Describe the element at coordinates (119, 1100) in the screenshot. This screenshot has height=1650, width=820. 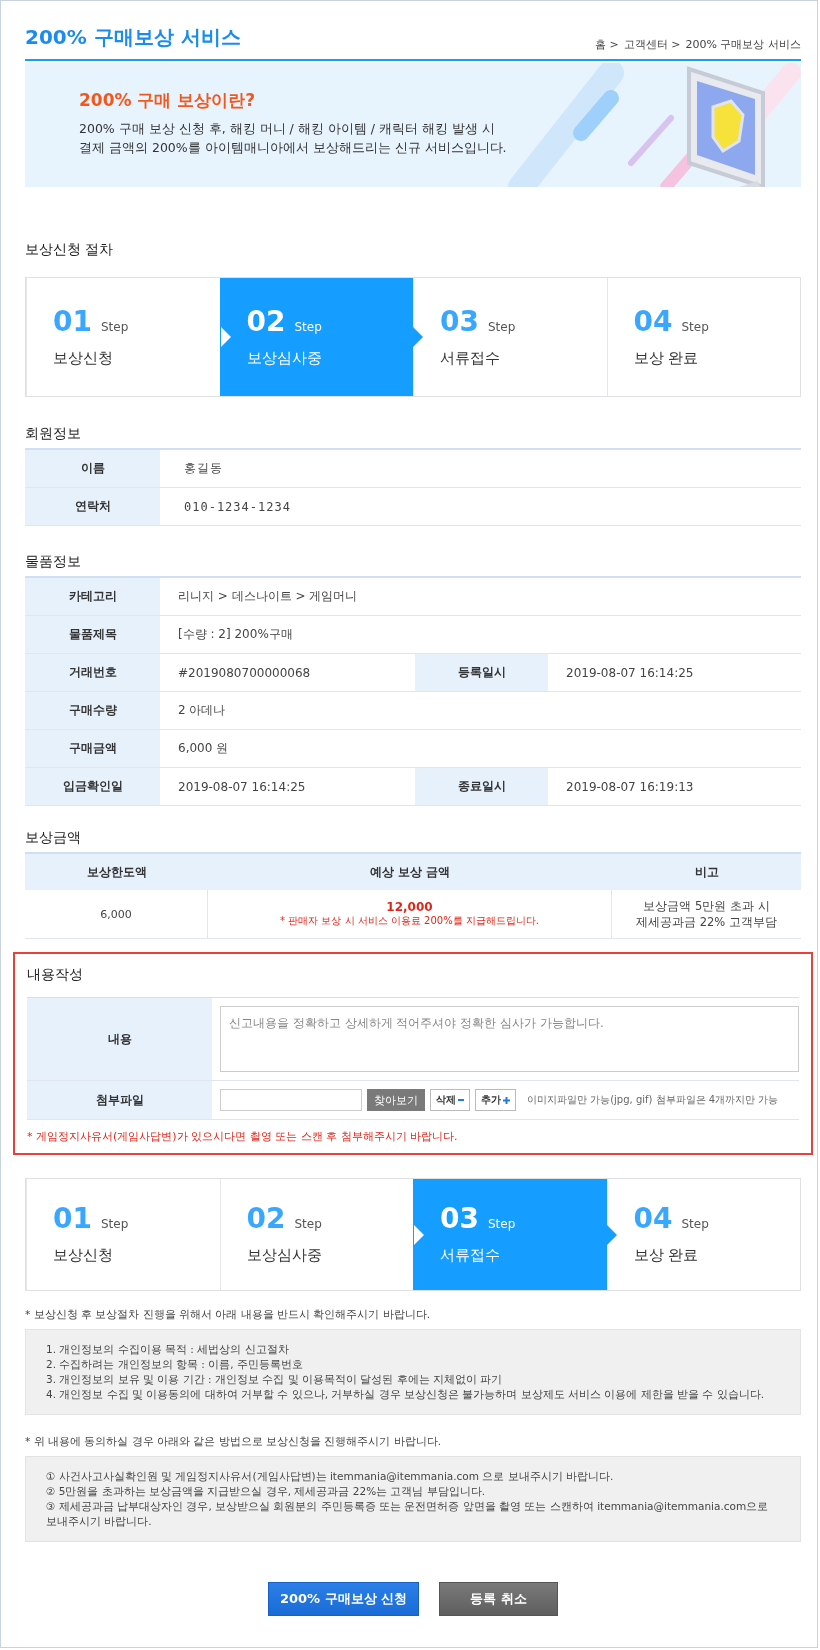
I see `field-label: 첨부파일` at that location.